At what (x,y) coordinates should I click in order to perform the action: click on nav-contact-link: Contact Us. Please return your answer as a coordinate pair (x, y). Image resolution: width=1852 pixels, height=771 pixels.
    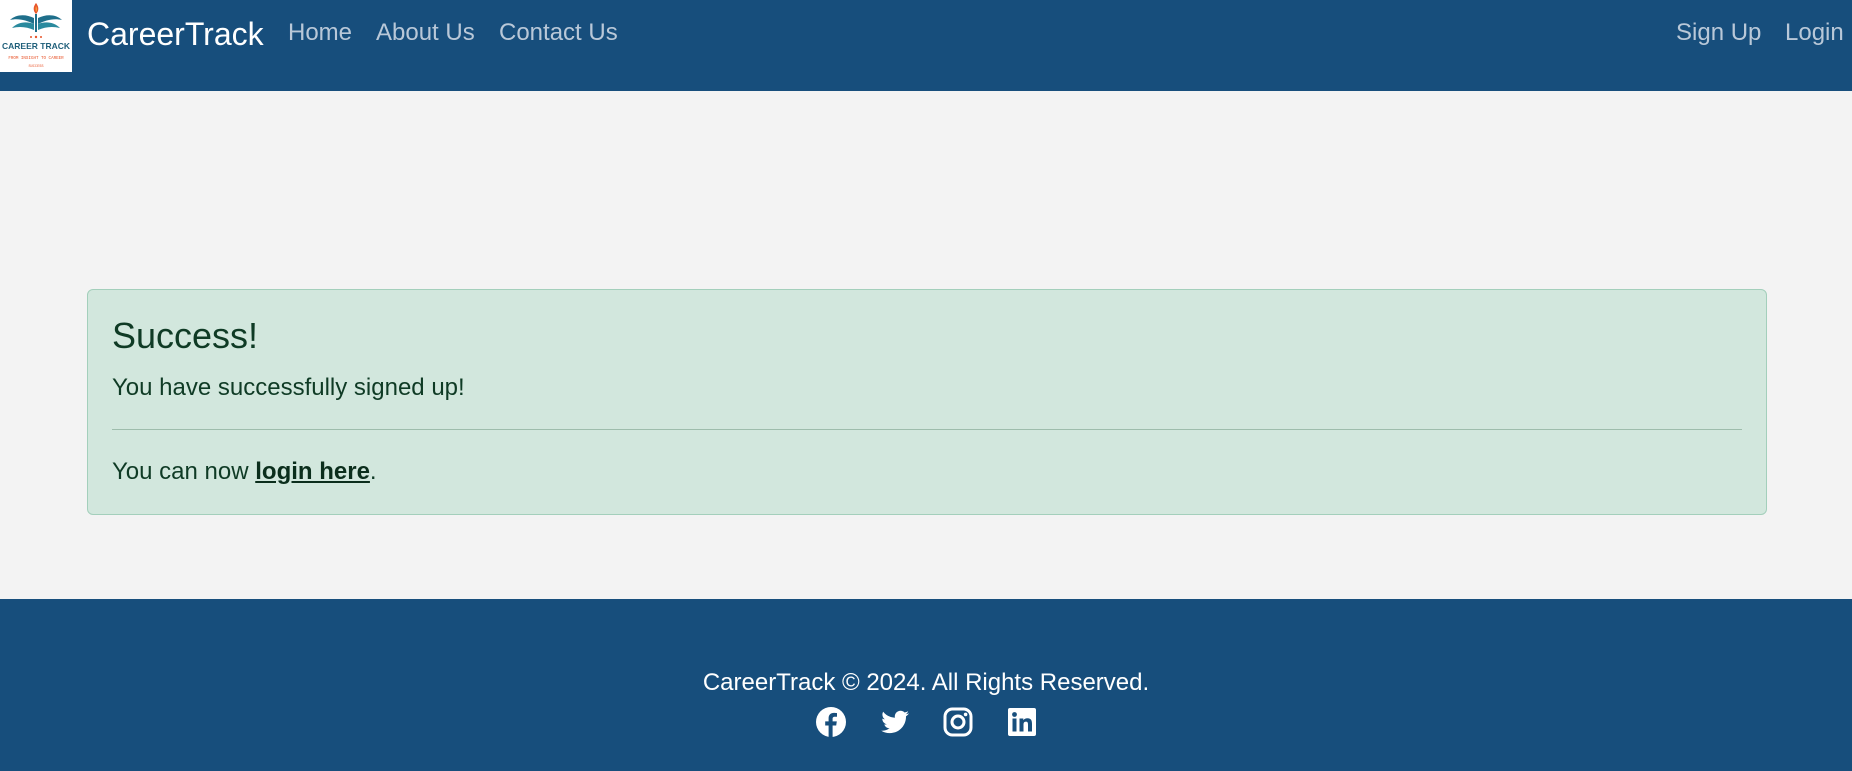
    Looking at the image, I should click on (558, 33).